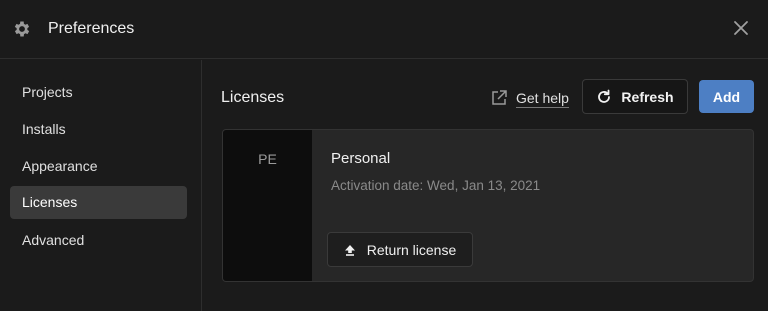 Image resolution: width=768 pixels, height=311 pixels. I want to click on add-button: Add, so click(726, 96).